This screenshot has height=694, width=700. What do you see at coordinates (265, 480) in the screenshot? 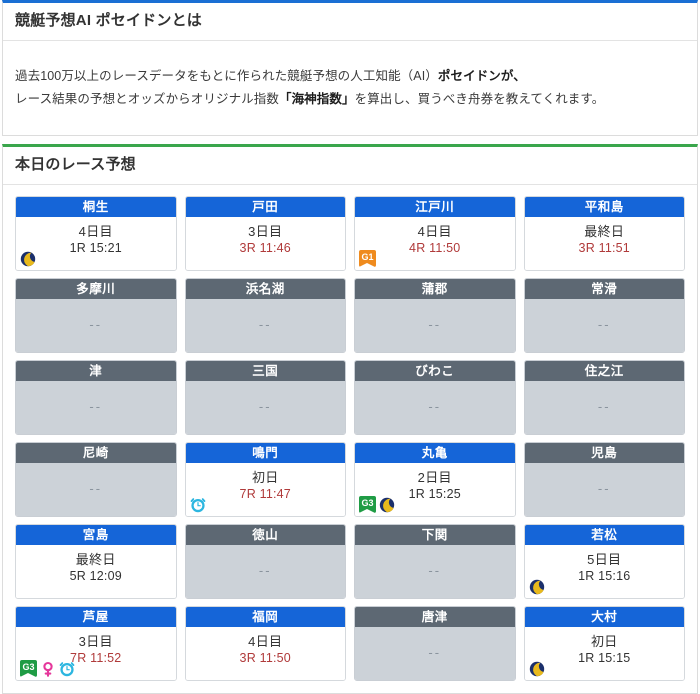
I see `venue-card: 鳴門 初日 7R 11:47` at bounding box center [265, 480].